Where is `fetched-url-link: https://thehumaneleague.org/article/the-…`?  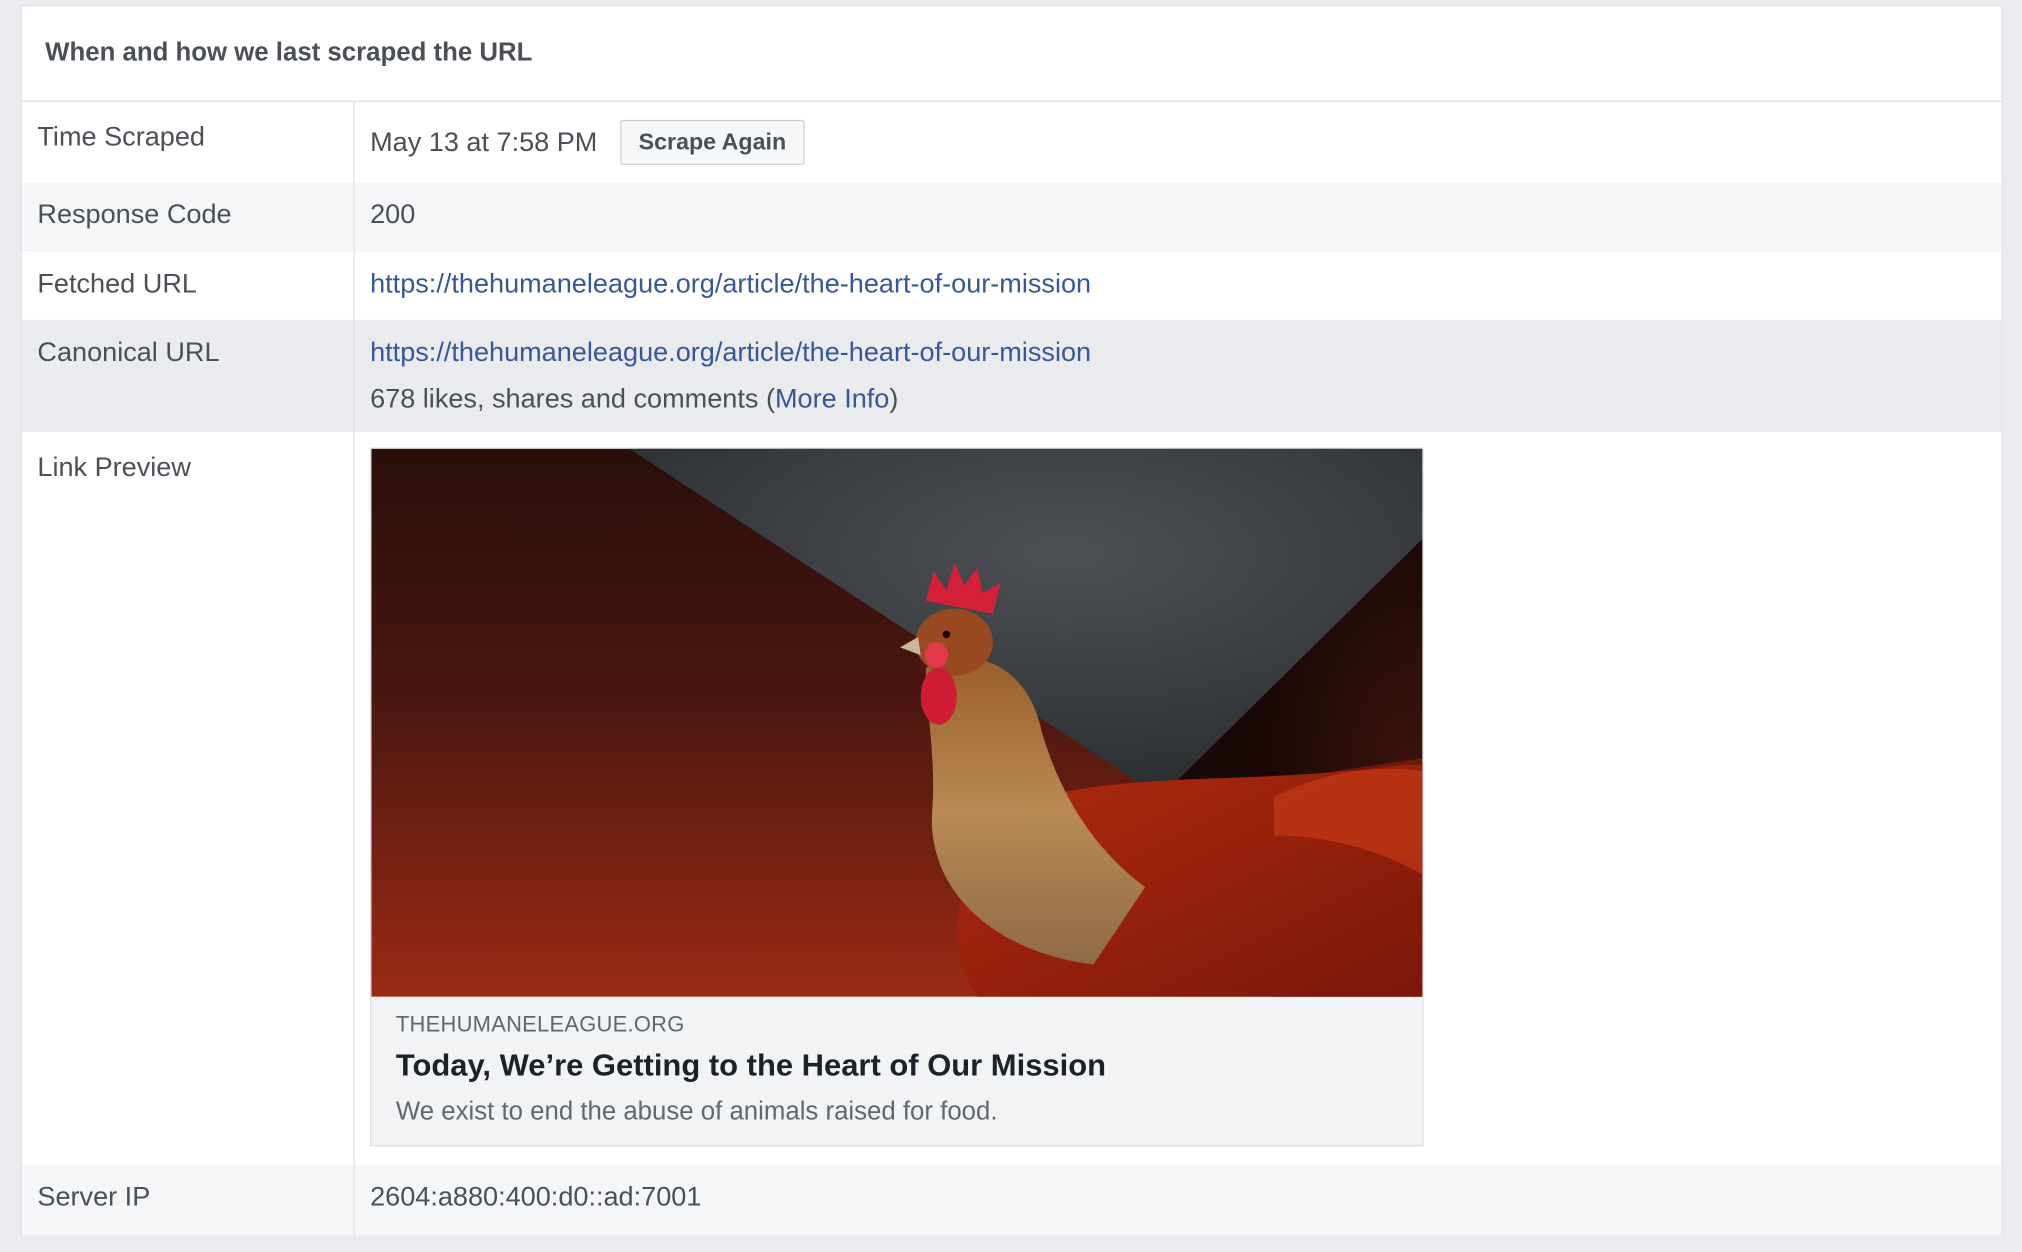 fetched-url-link: https://thehumaneleague.org/article/the-… is located at coordinates (730, 285).